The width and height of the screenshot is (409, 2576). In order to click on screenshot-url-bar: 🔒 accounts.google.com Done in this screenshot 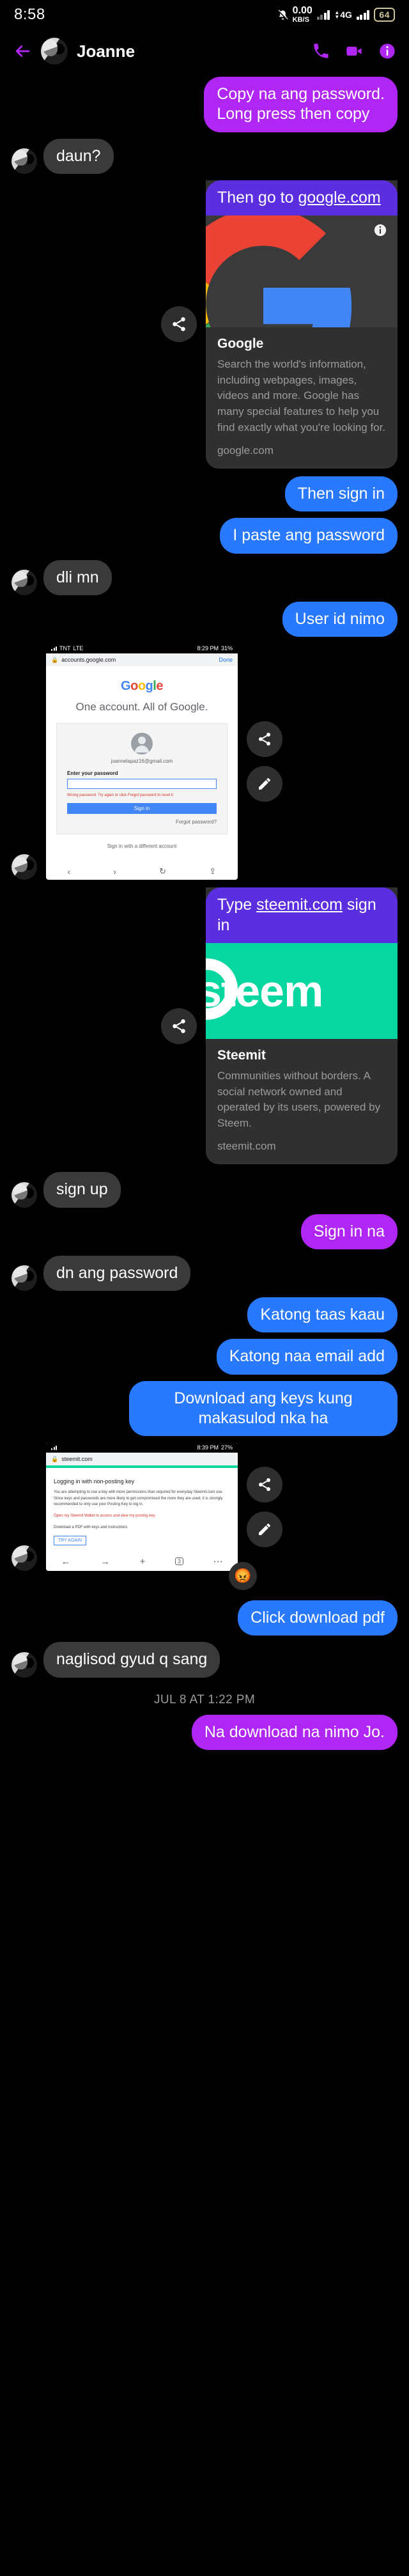, I will do `click(142, 660)`.